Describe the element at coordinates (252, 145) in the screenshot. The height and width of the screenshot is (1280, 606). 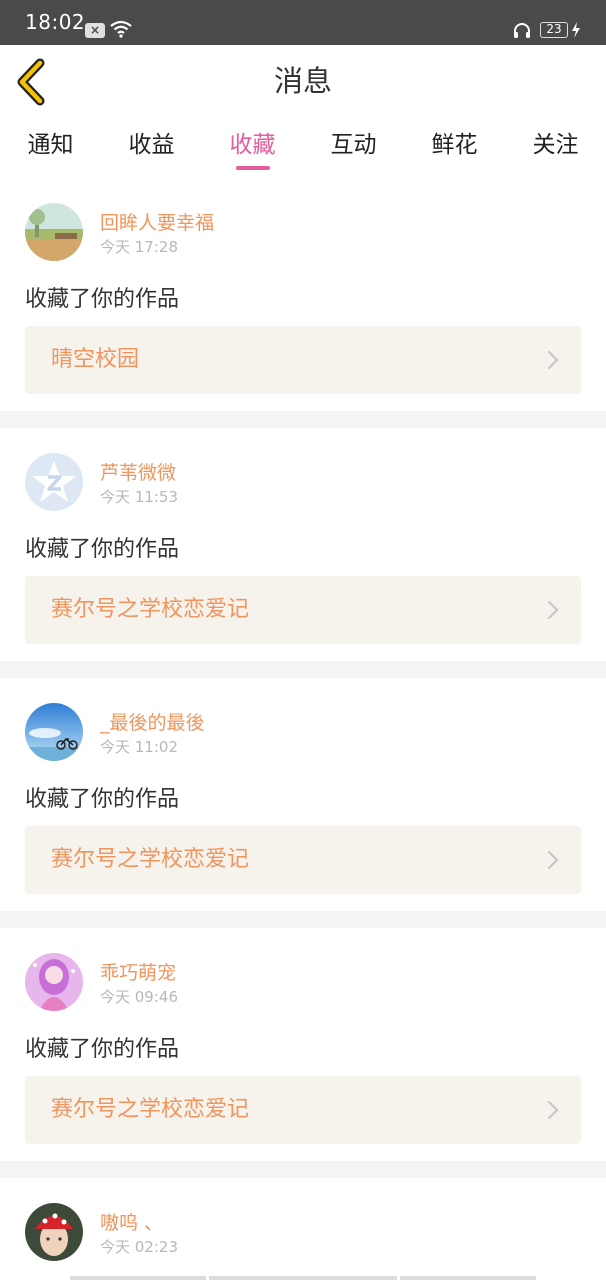
I see `tab-label: 收藏` at that location.